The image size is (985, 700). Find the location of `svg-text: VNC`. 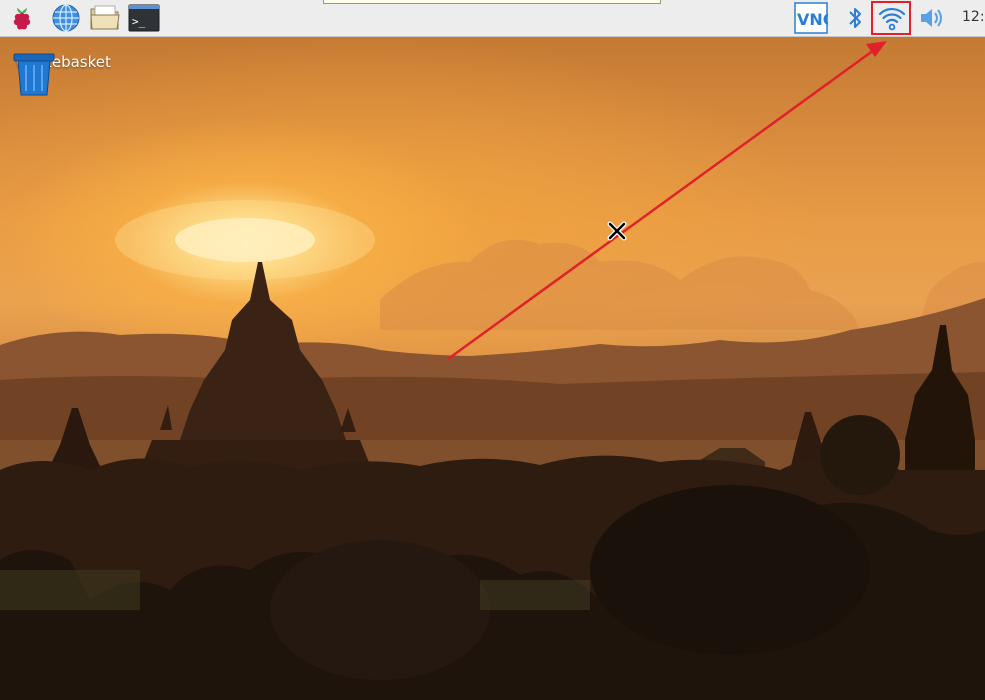

svg-text: VNC is located at coordinates (812, 19).